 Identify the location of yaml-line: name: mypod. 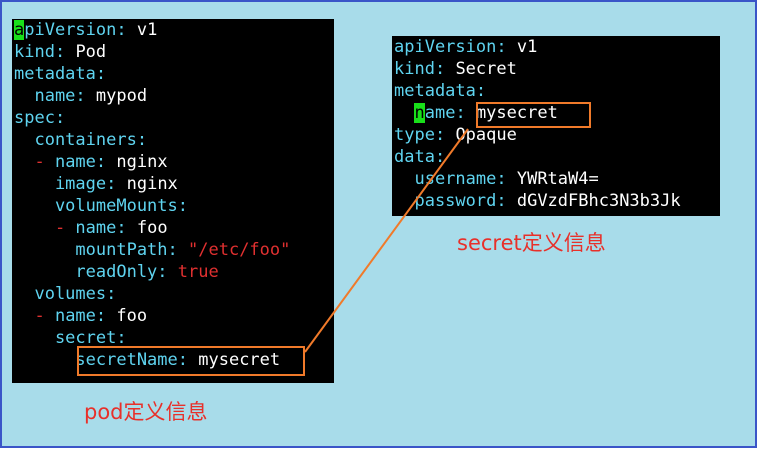
(173, 96).